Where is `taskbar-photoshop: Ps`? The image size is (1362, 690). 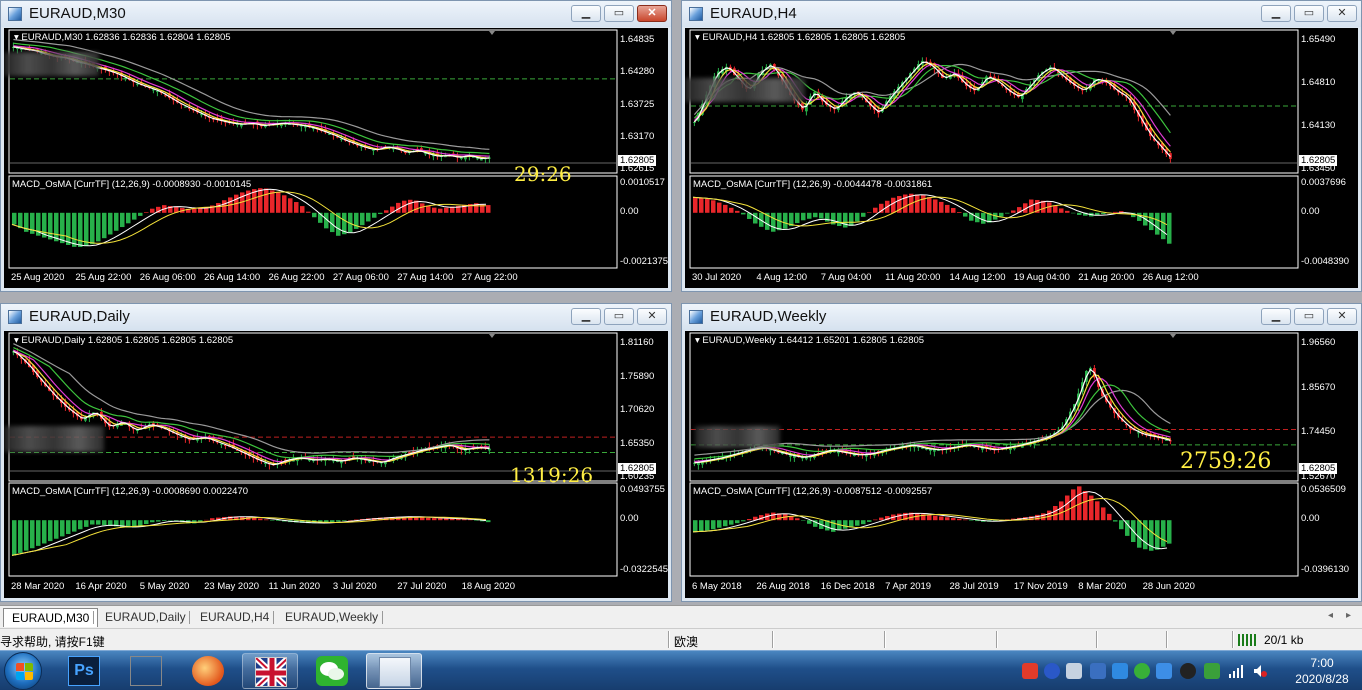
taskbar-photoshop: Ps is located at coordinates (84, 671).